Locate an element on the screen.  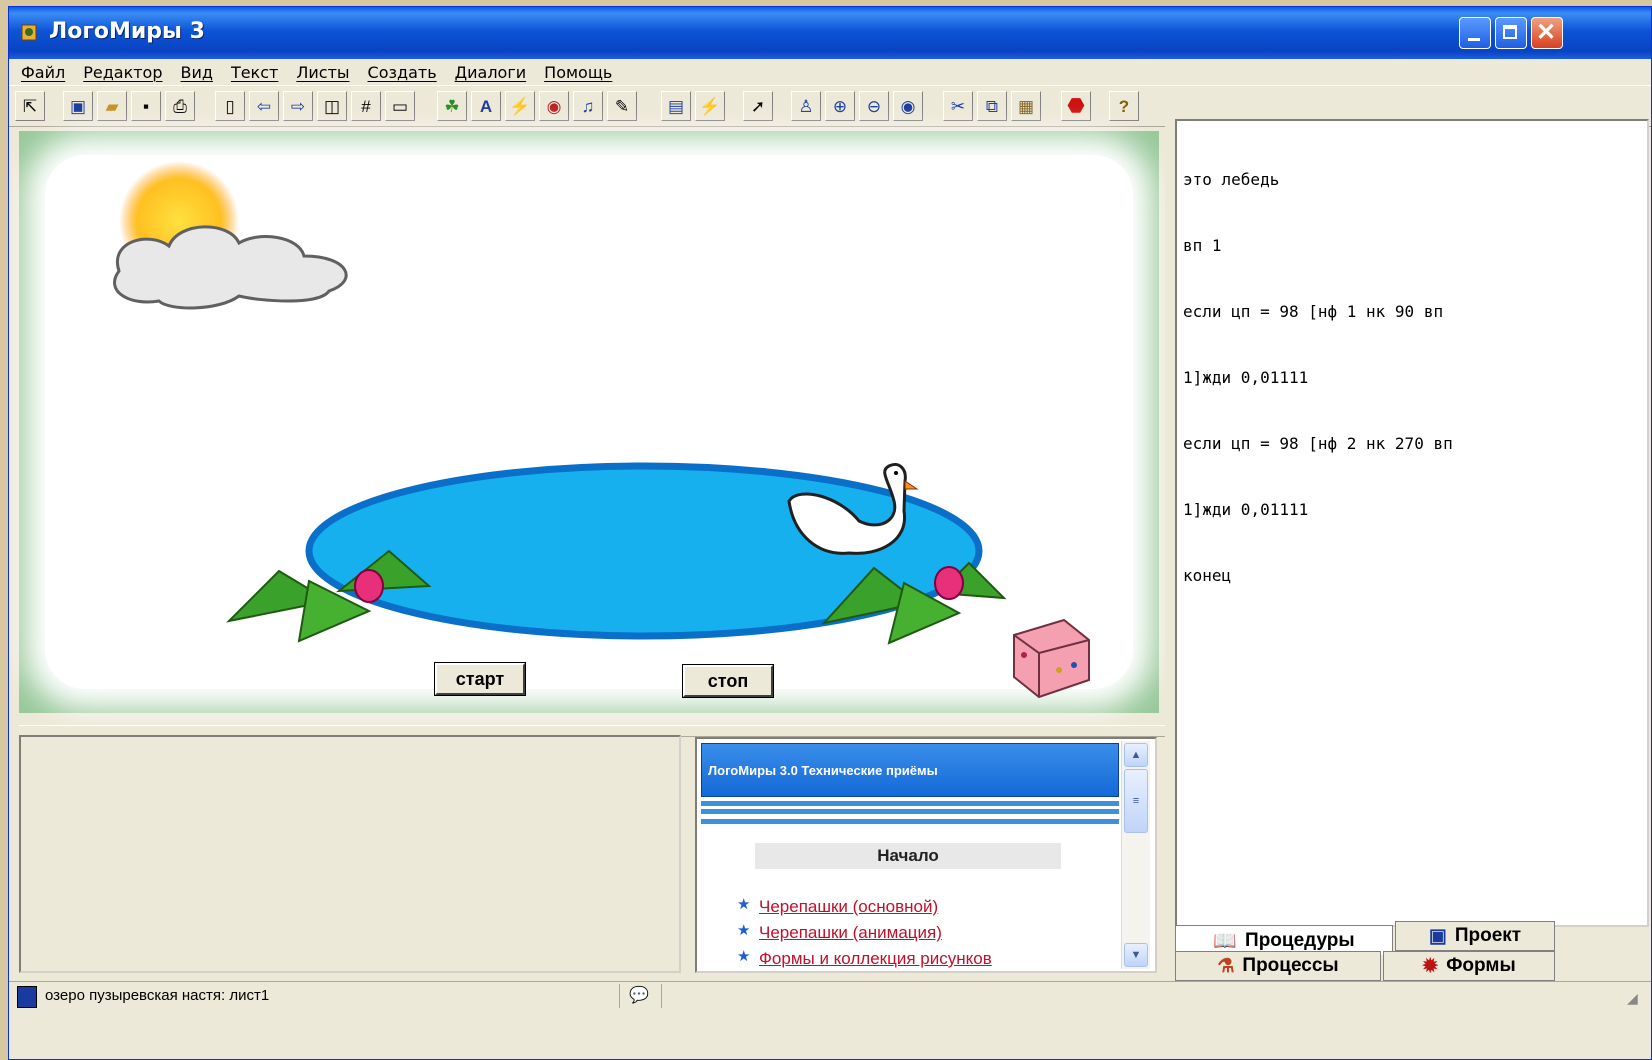
tab-label: Проект is located at coordinates (1488, 935).